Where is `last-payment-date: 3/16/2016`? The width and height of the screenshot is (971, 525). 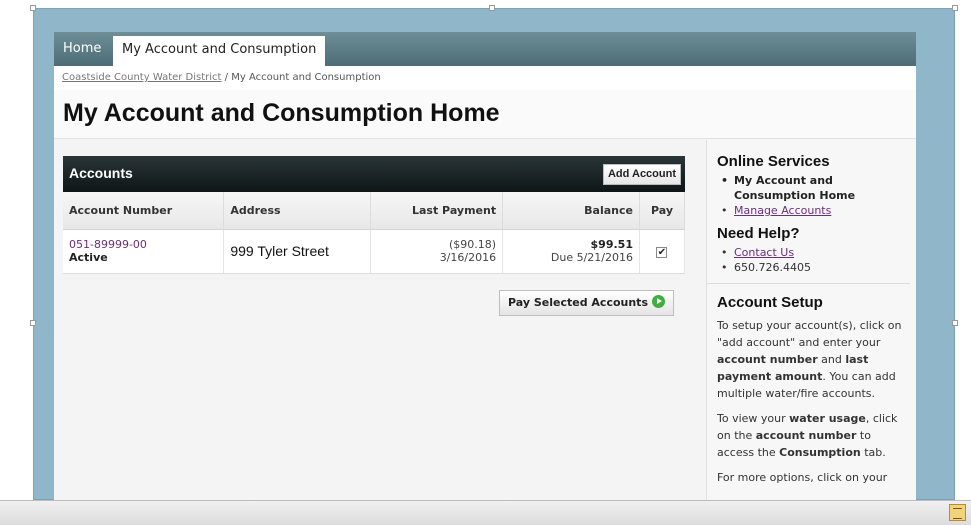
last-payment-date: 3/16/2016 is located at coordinates (468, 257).